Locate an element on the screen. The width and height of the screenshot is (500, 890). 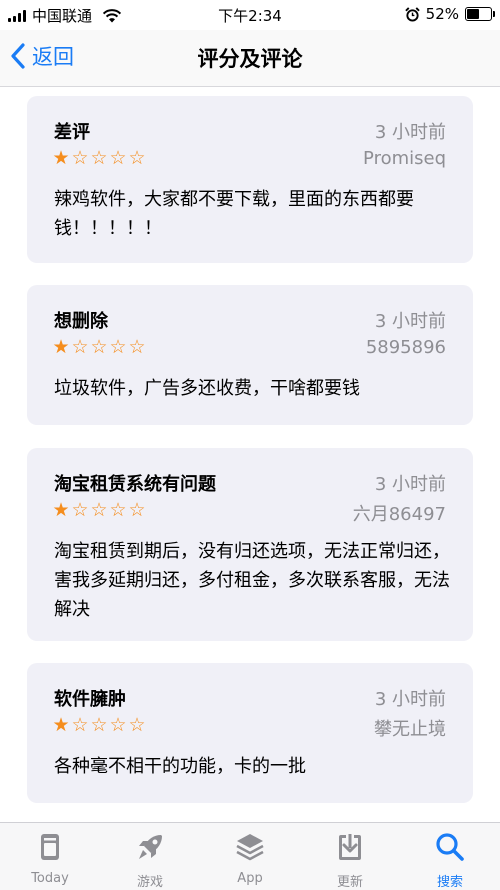
review-author: 六月86497 is located at coordinates (399, 514).